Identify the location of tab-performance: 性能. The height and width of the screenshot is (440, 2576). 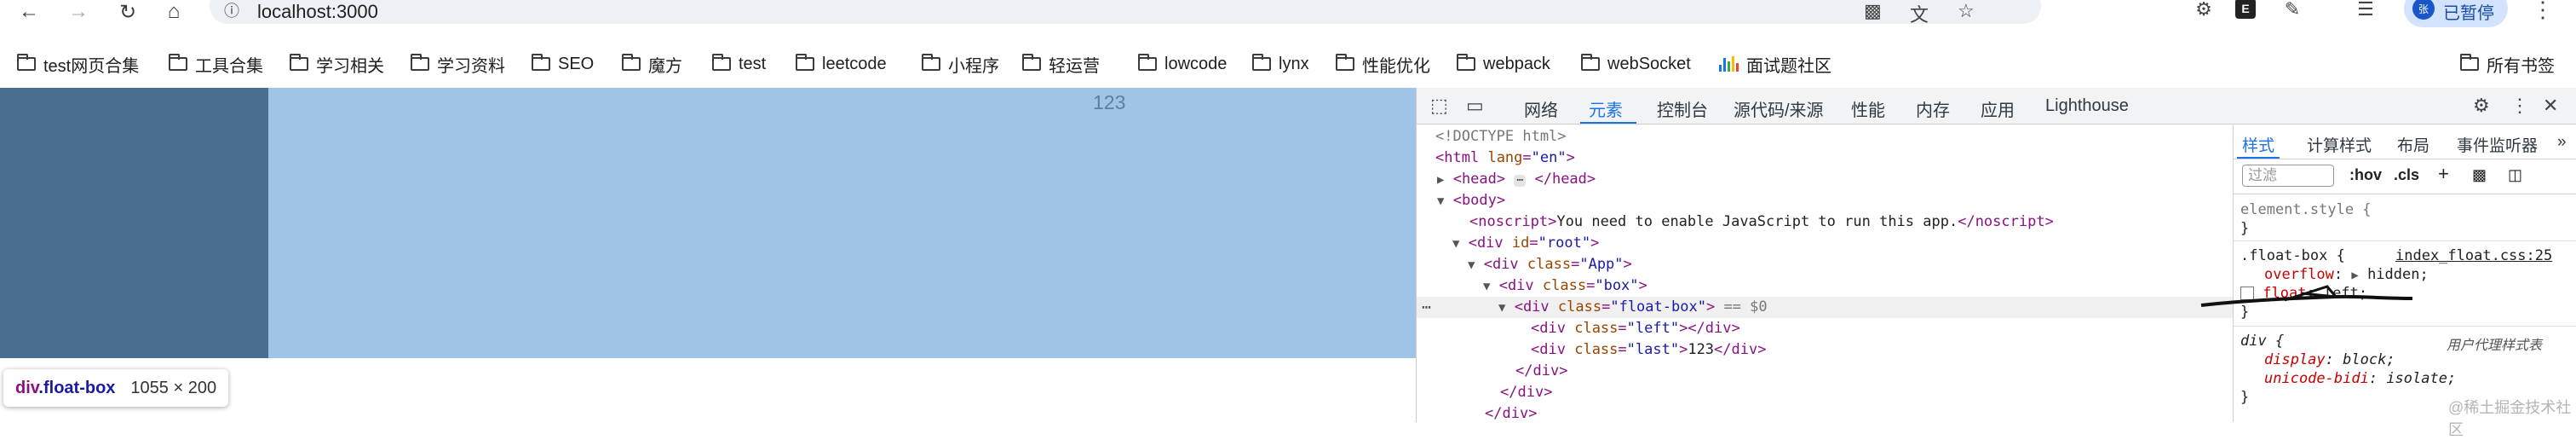
(1868, 108).